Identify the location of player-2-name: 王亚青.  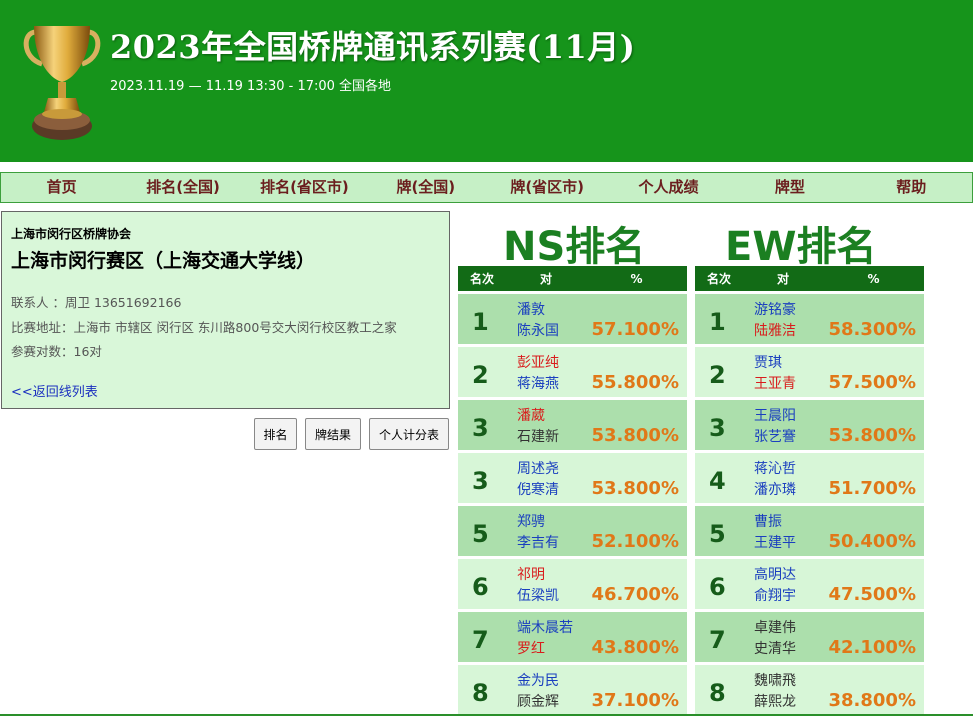
(775, 383).